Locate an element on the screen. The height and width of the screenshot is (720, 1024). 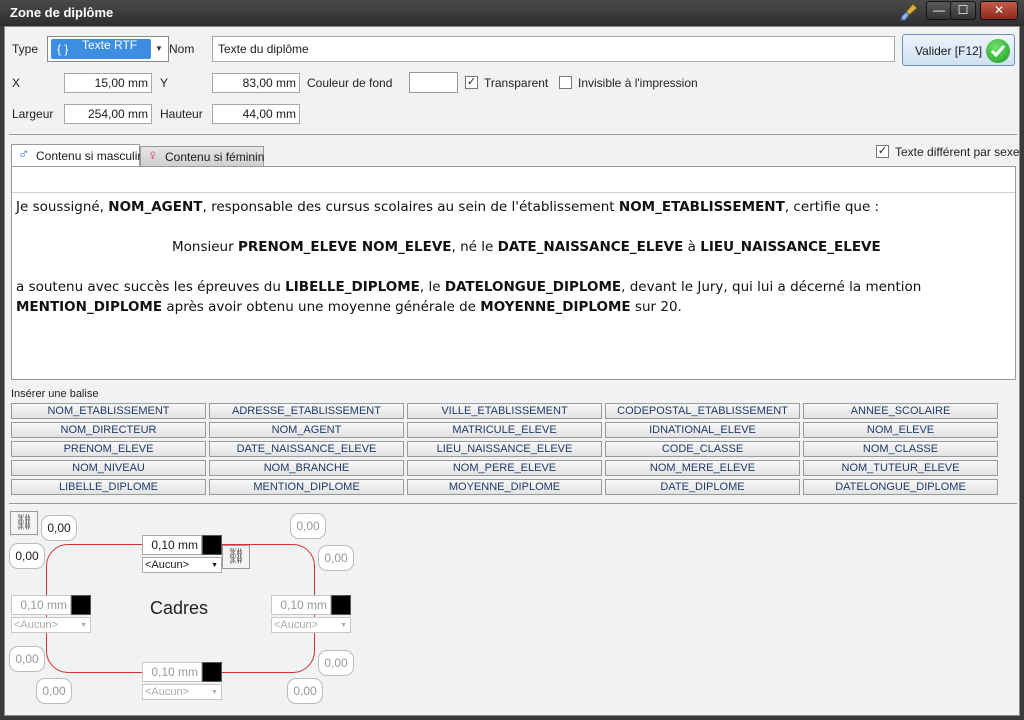
corner-bottom-right-outer: 0,00 is located at coordinates (305, 691).